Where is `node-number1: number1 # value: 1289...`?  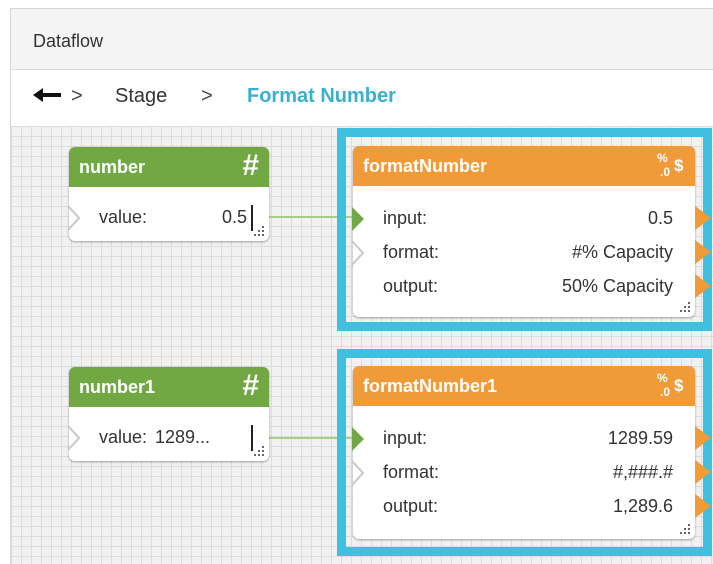
node-number1: number1 # value: 1289... is located at coordinates (168, 414).